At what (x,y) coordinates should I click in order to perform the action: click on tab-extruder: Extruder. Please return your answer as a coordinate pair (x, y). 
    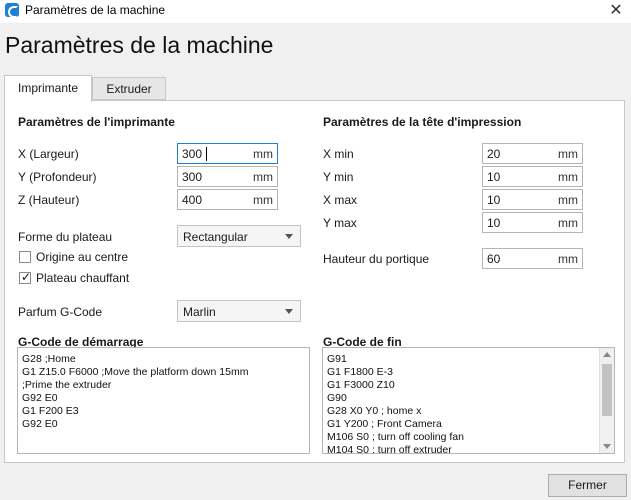
    Looking at the image, I should click on (129, 88).